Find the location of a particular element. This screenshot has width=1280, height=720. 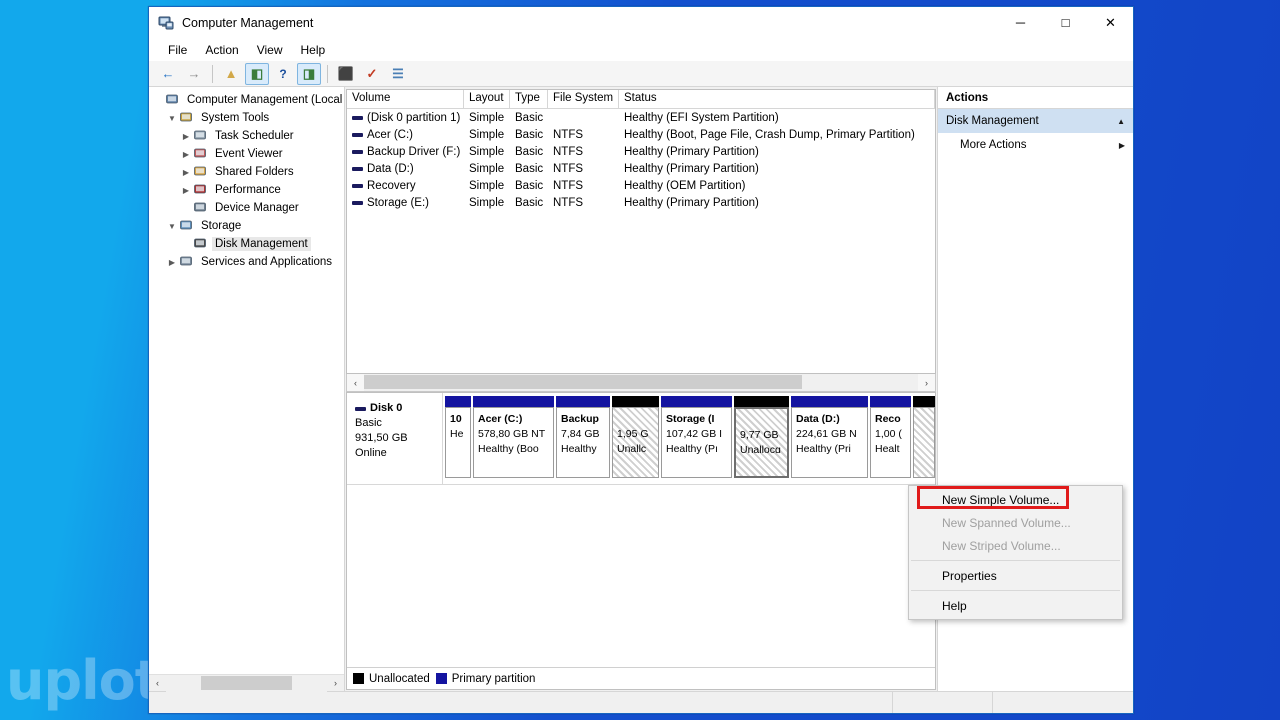

partition-storage-e: Storage (I 107,42 GB I Healthy (Pı is located at coordinates (696, 437).